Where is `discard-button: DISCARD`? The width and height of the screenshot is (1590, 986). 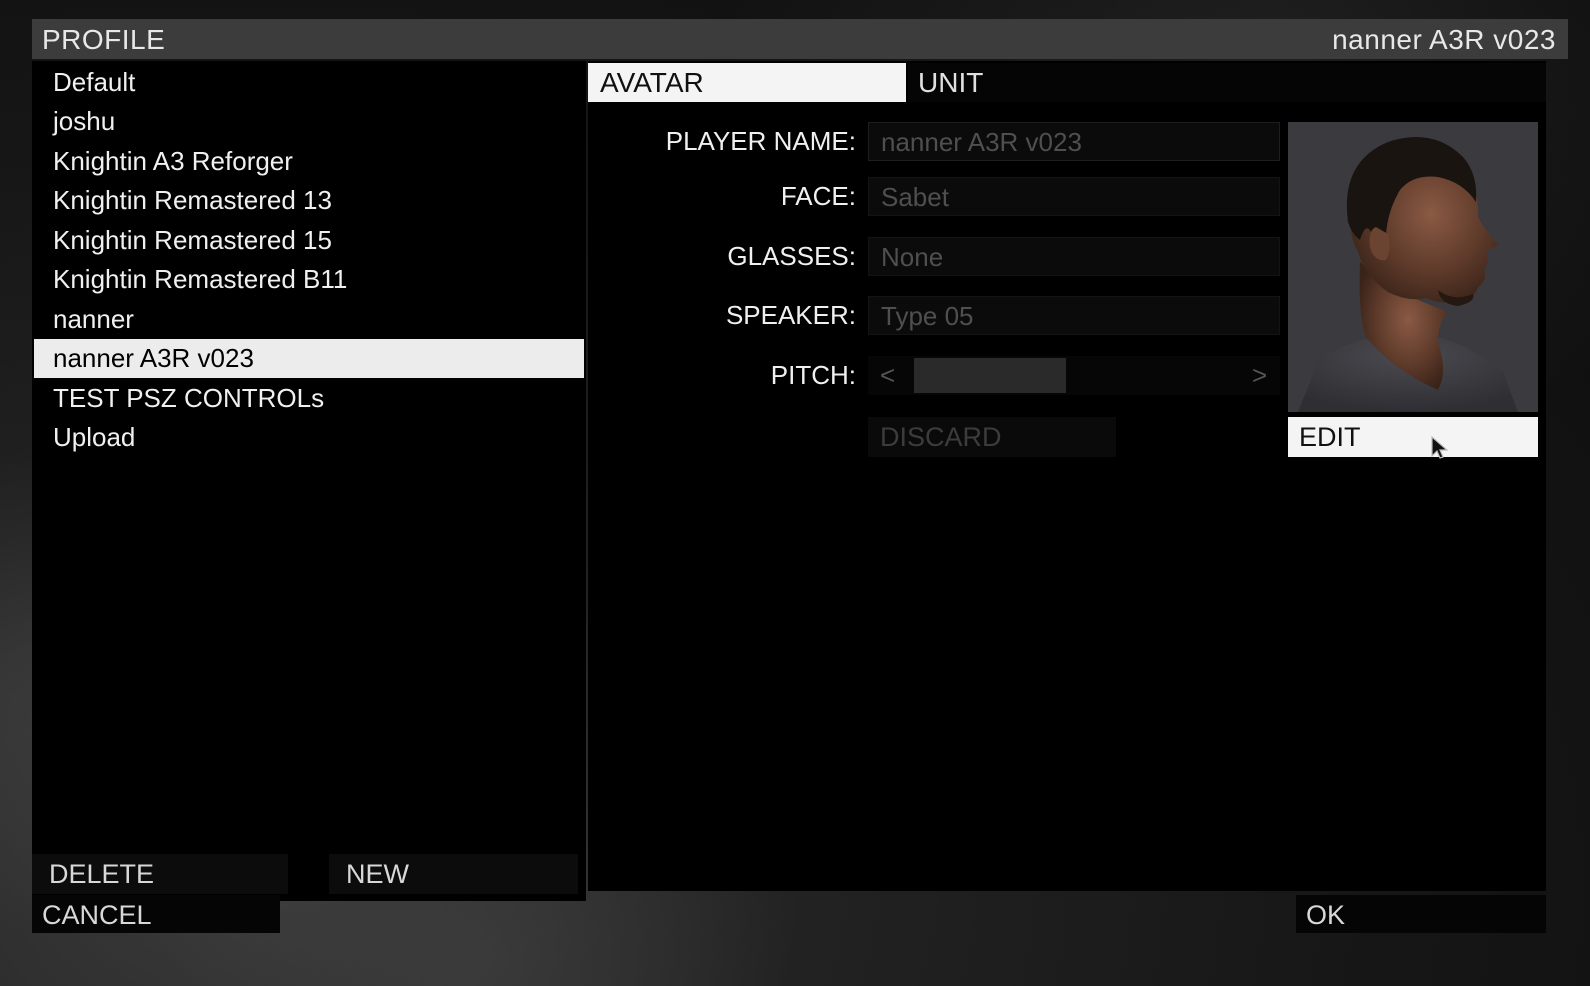
discard-button: DISCARD is located at coordinates (992, 437).